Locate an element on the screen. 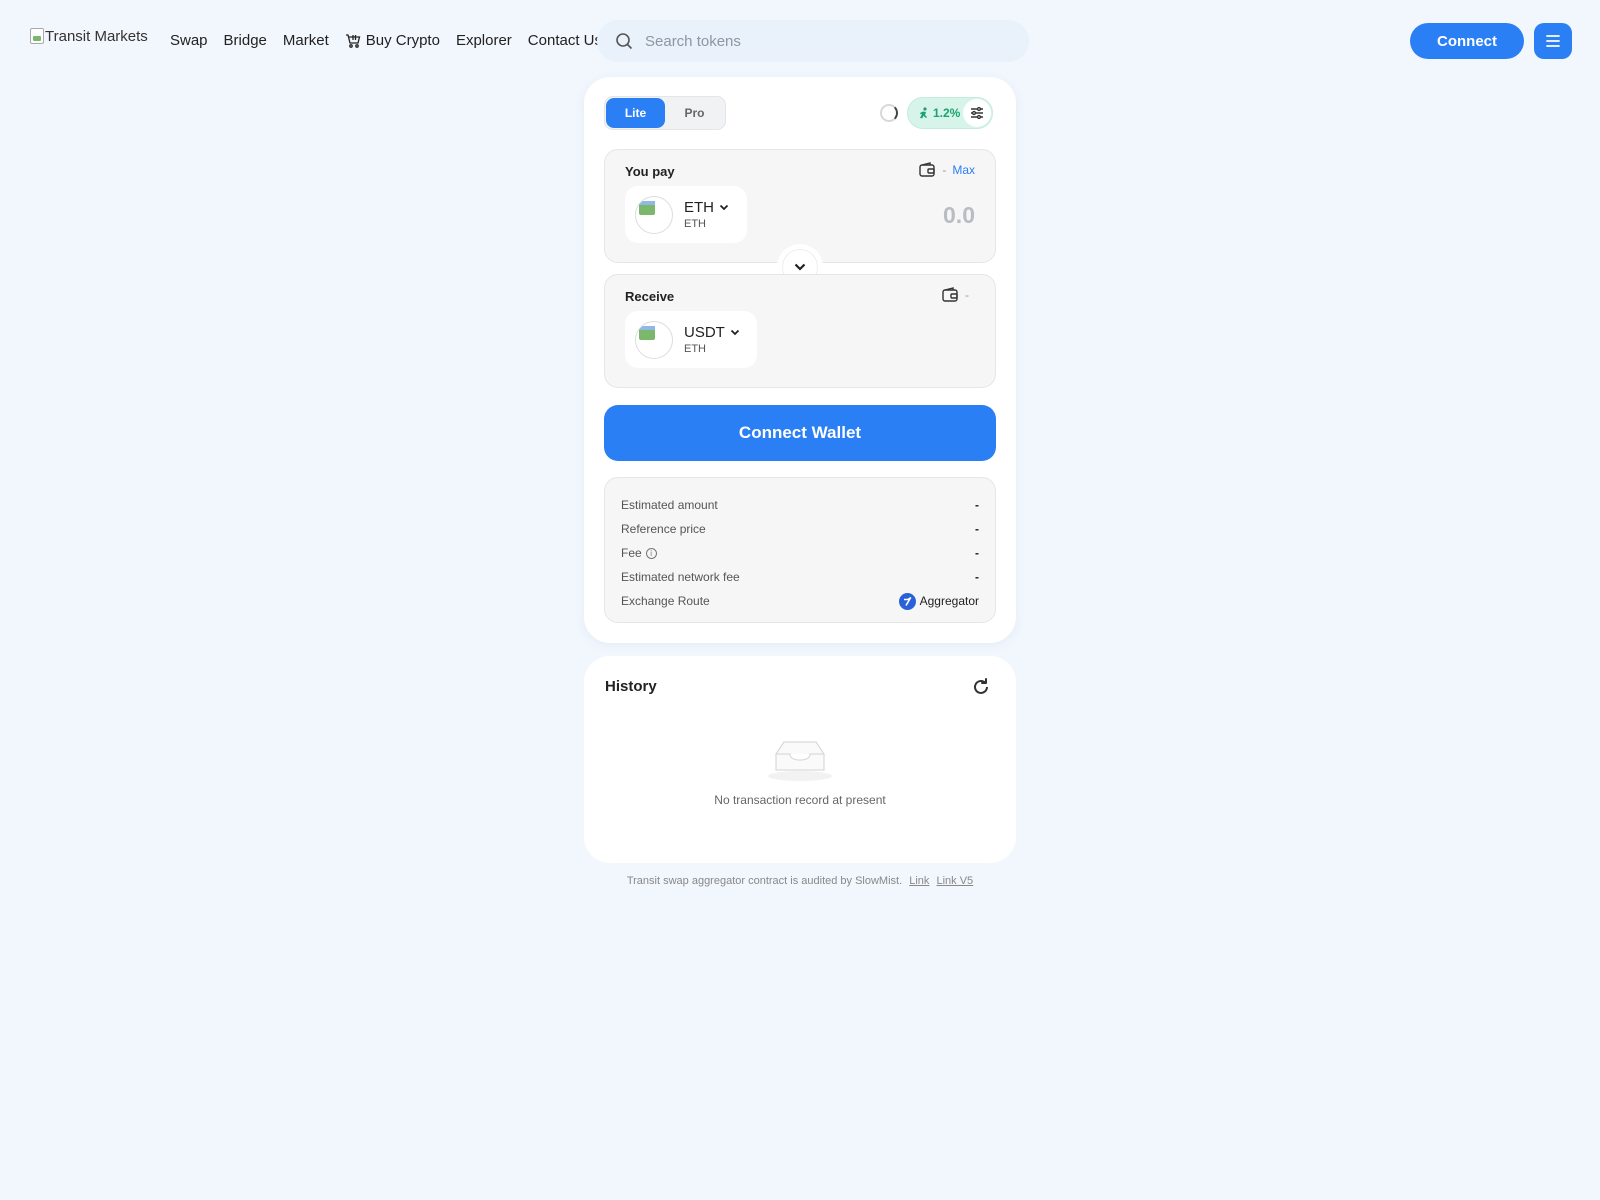  logo-alt-text: Transit Markets is located at coordinates (96, 36).